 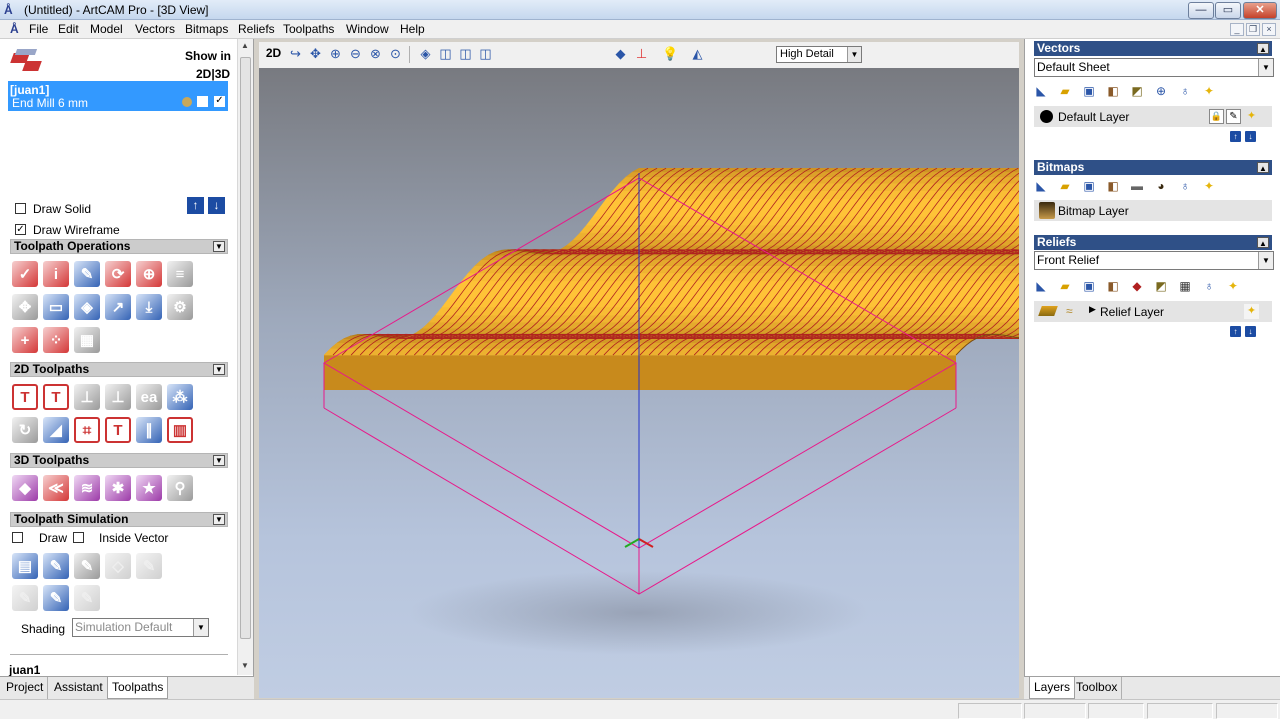 I want to click on menu-help: Help, so click(x=412, y=29).